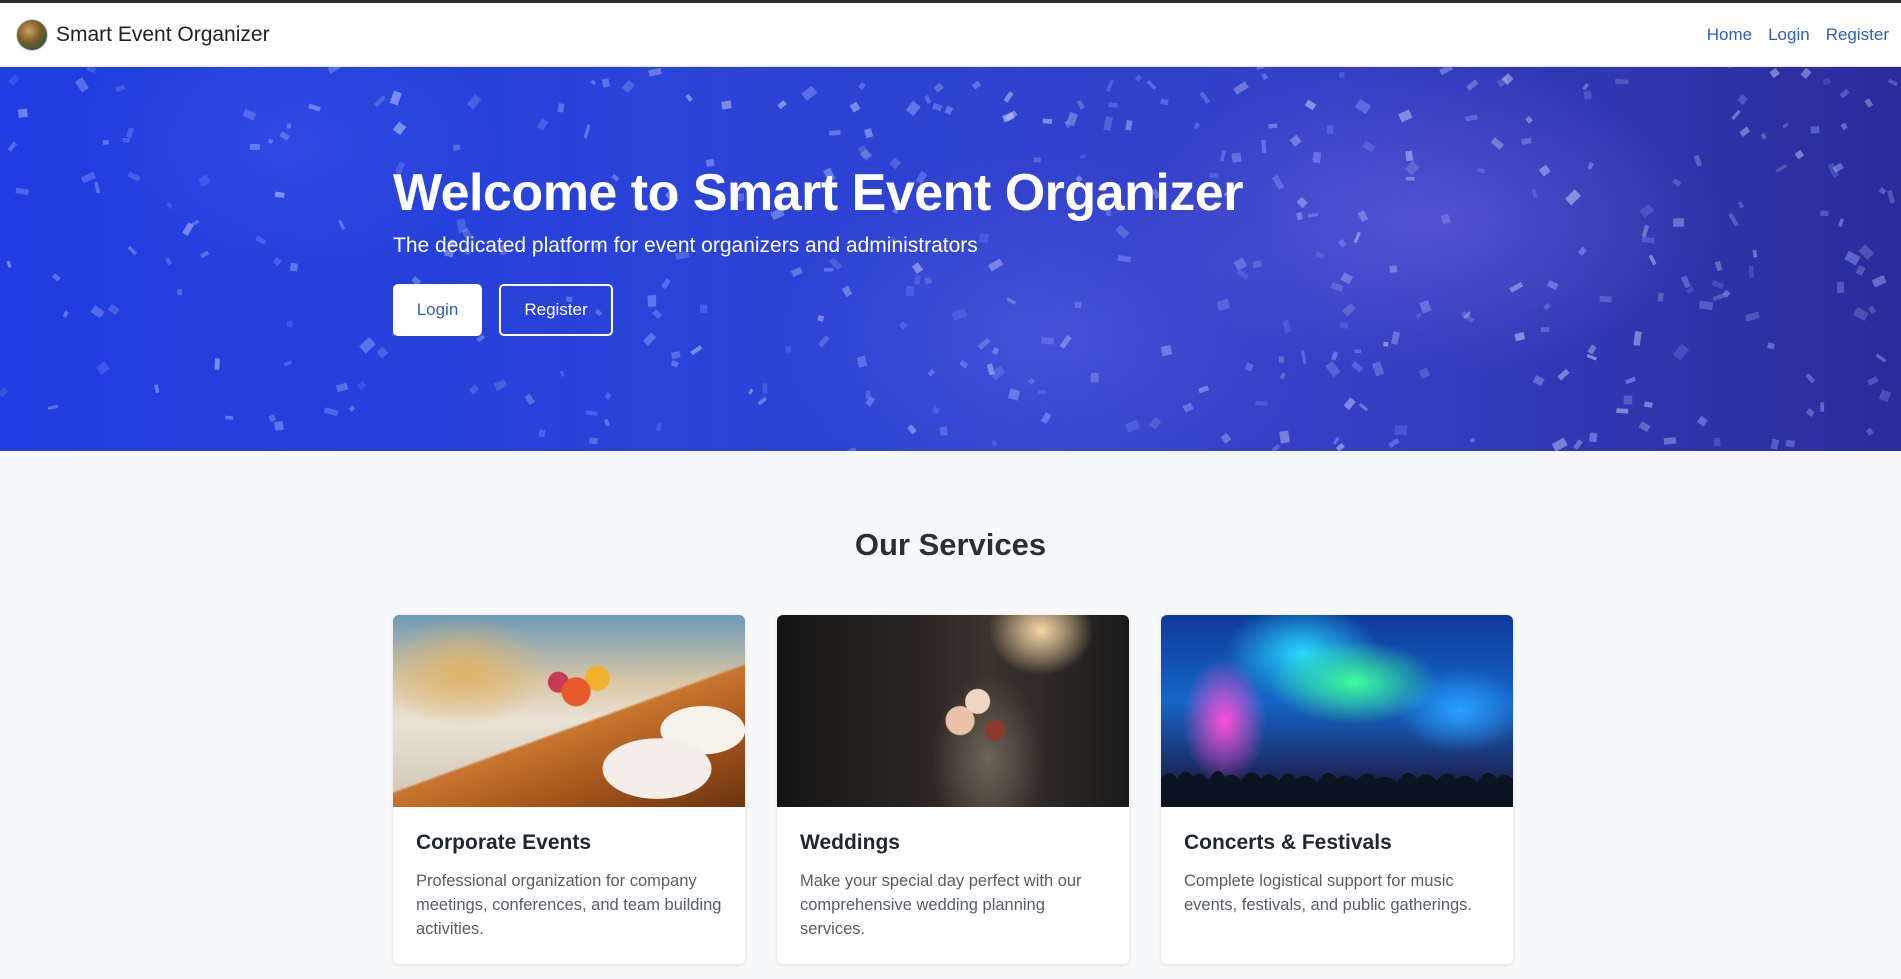 The height and width of the screenshot is (979, 1901). I want to click on crowd-silhouette, so click(1337, 788).